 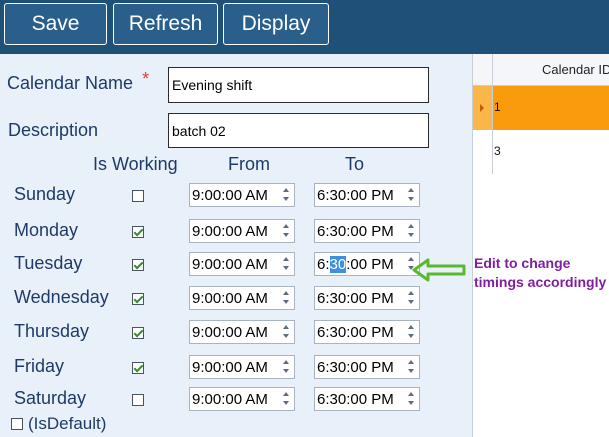 I want to click on to-time-spinner-tuesday: 6:30:00 PM, so click(x=367, y=264).